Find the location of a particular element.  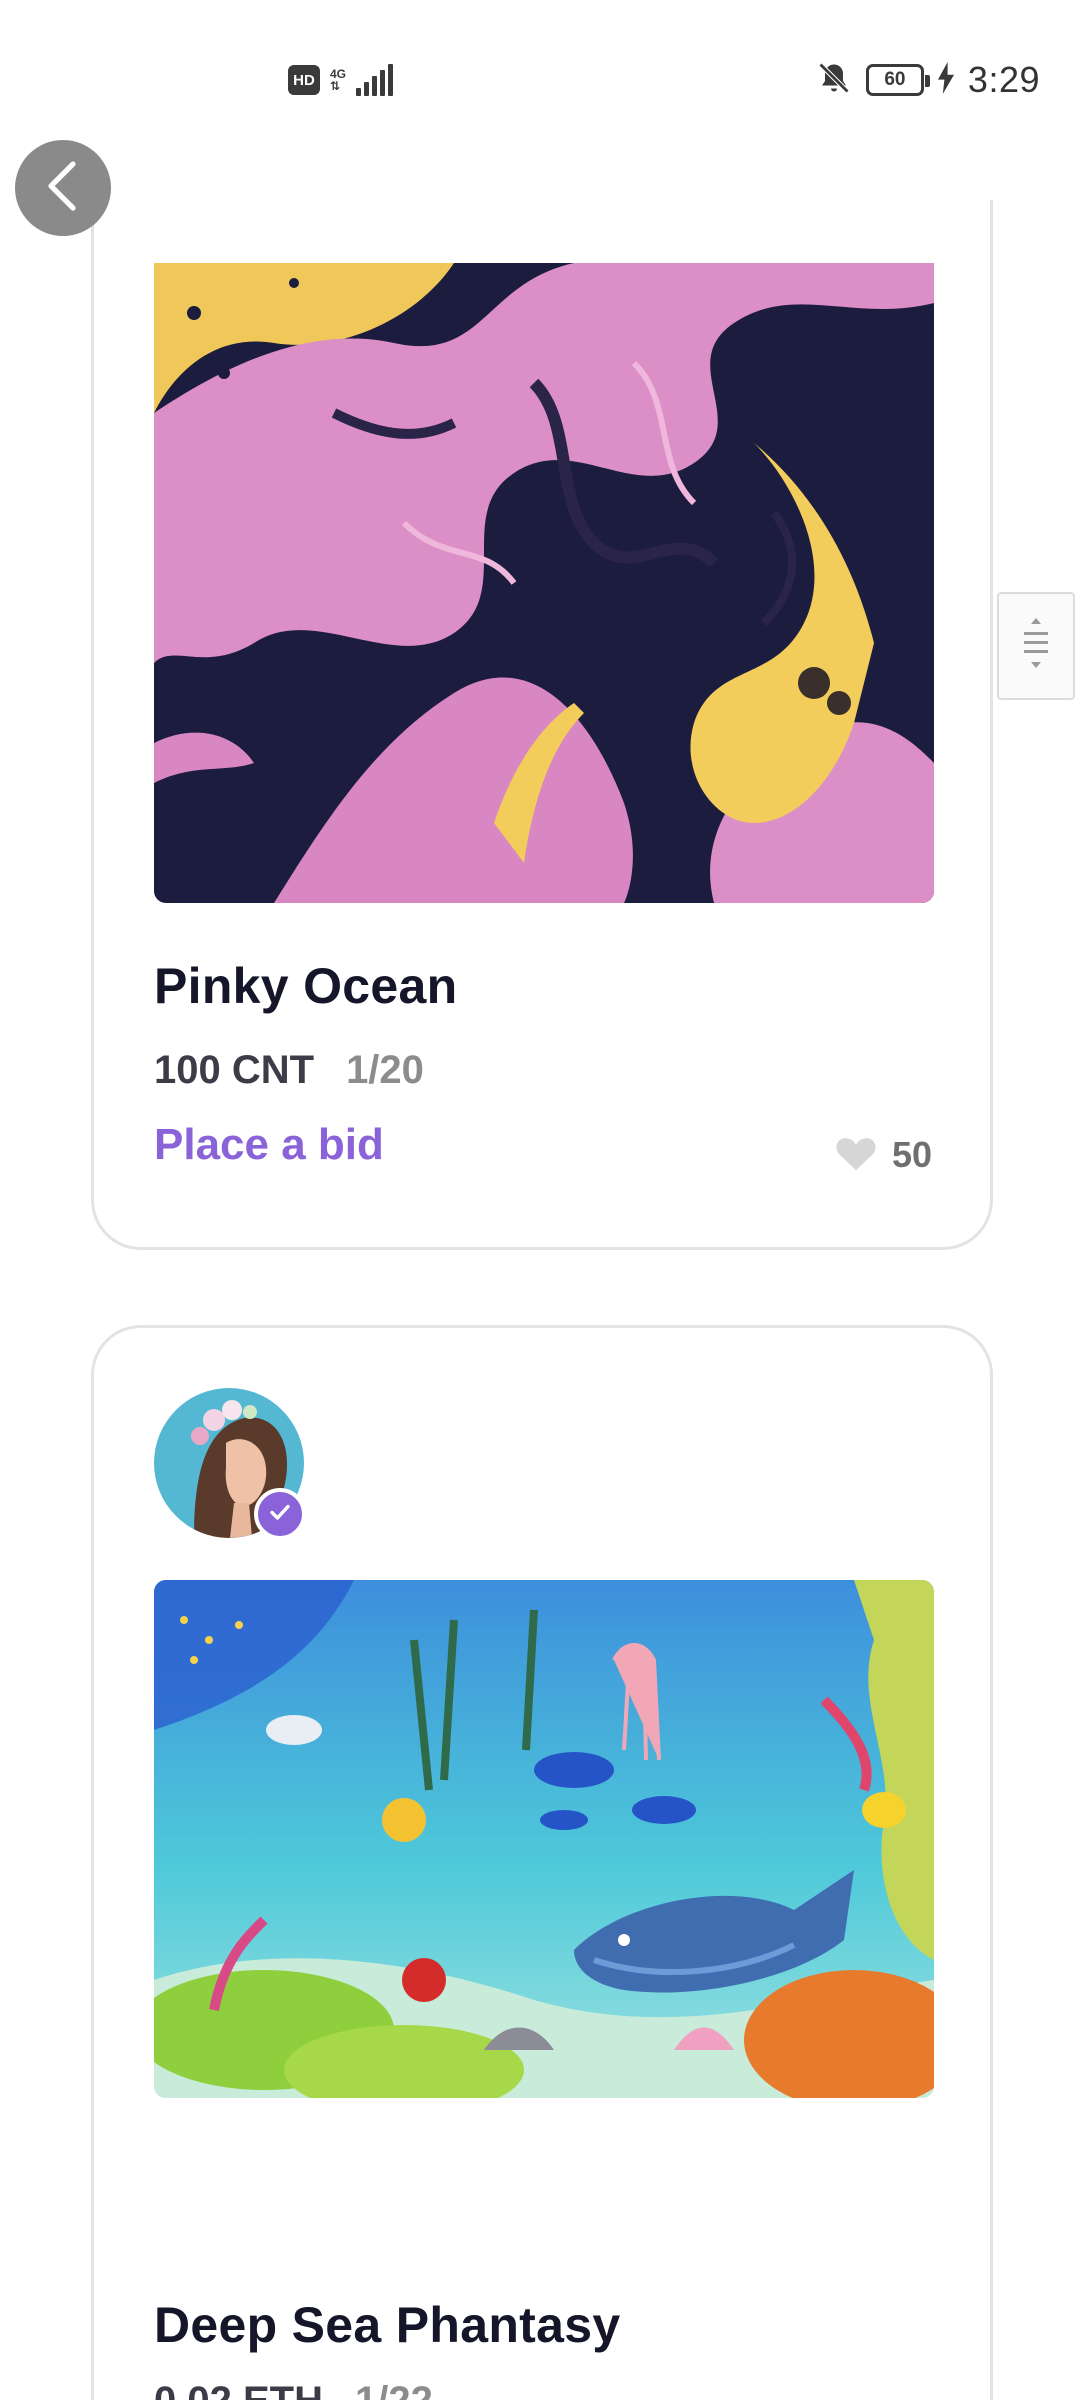

back-button is located at coordinates (63, 188).